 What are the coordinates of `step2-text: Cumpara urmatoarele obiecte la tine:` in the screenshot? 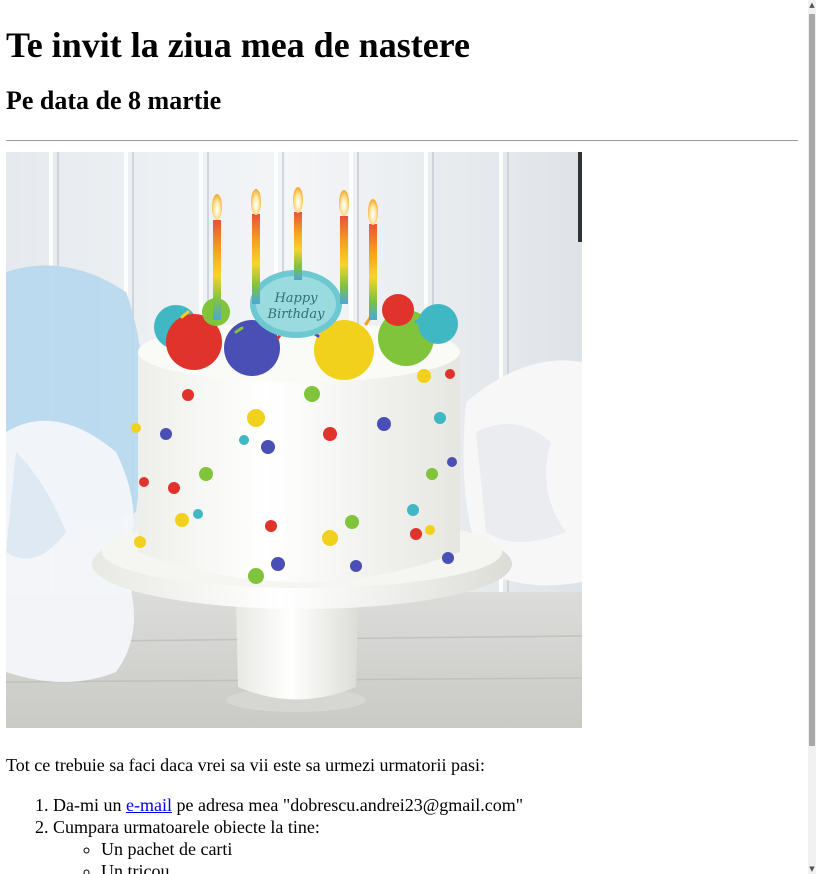 It's located at (186, 827).